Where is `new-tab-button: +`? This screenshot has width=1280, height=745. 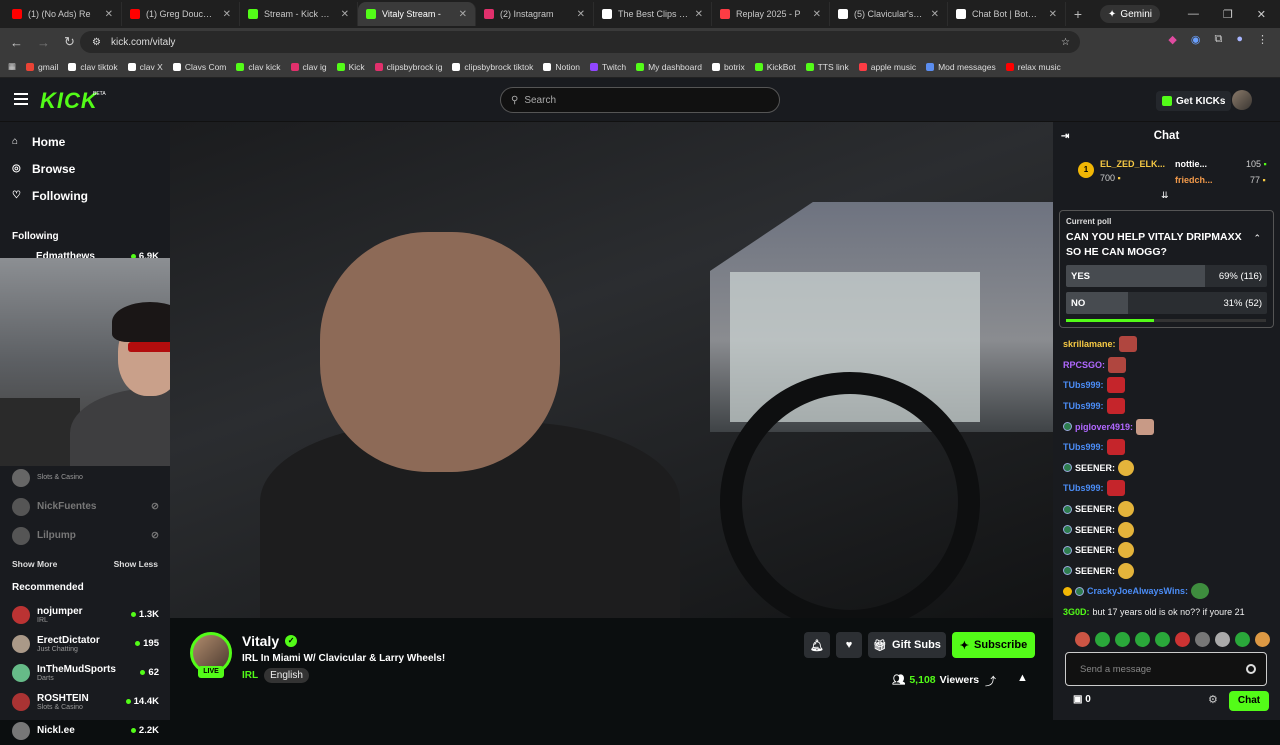
new-tab-button: + is located at coordinates (1078, 14).